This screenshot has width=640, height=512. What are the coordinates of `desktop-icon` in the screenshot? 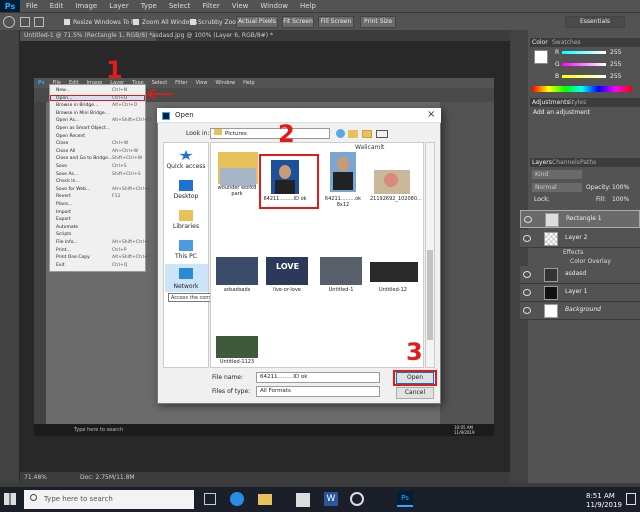 It's located at (186, 185).